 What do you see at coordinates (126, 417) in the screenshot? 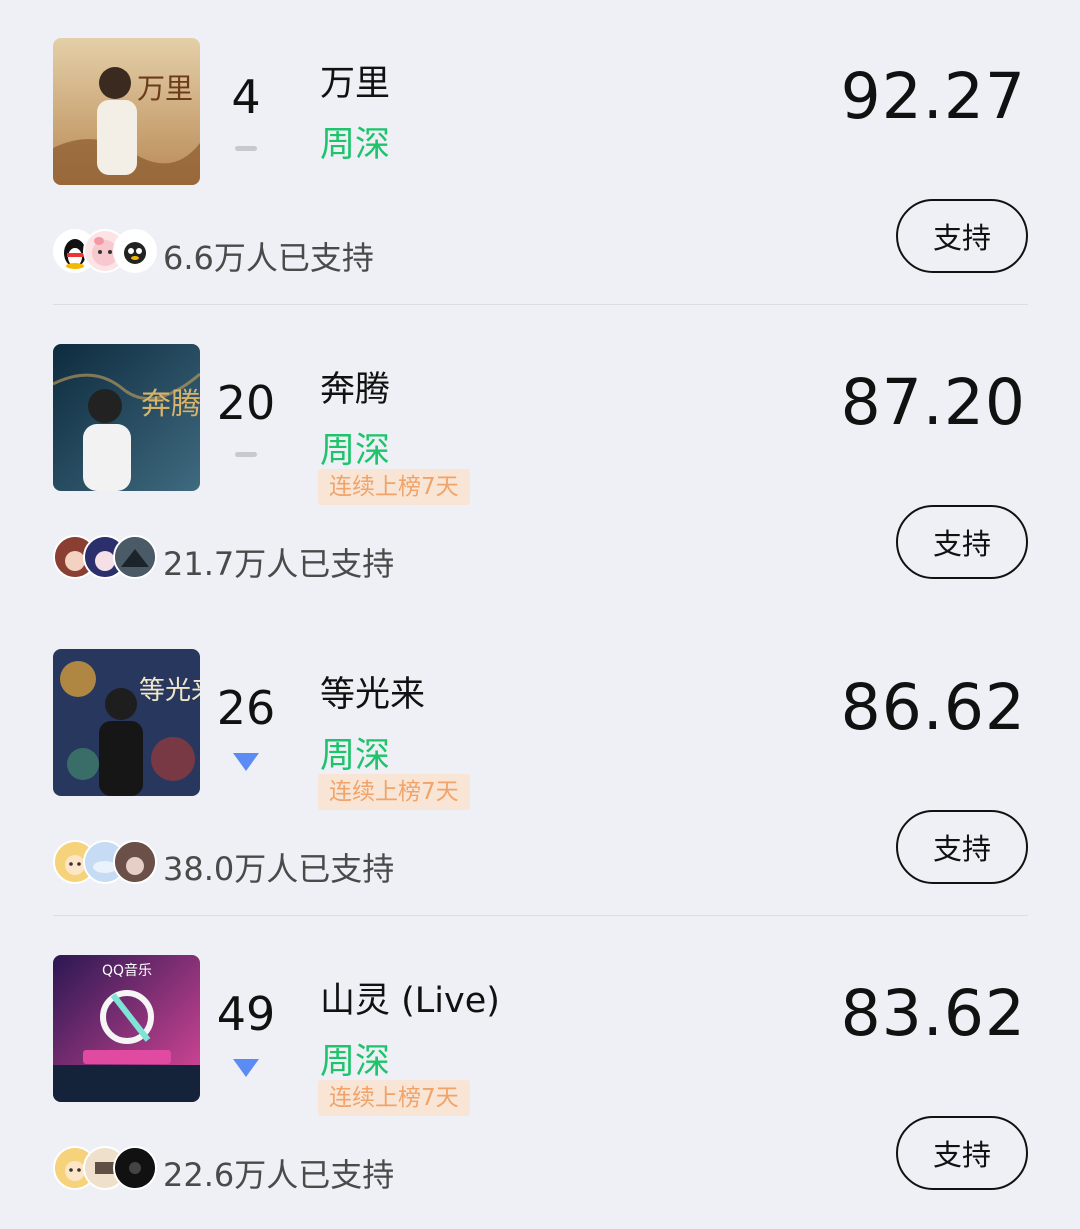
I see `album-cover: 奔腾` at bounding box center [126, 417].